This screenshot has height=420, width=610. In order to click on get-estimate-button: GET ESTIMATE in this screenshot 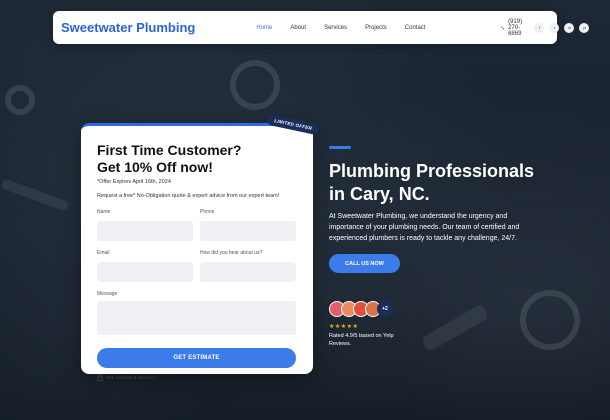, I will do `click(196, 358)`.